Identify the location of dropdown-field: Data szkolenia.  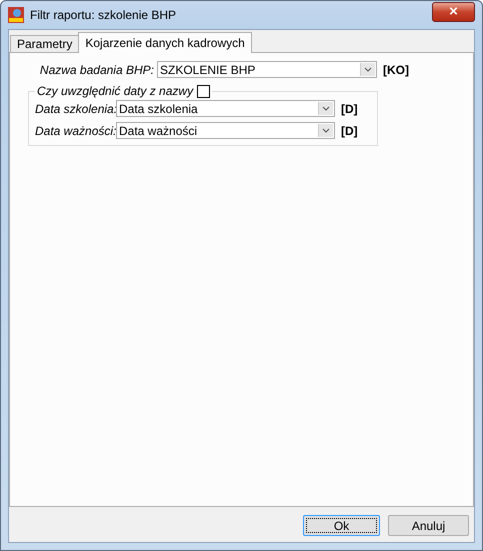
(225, 108).